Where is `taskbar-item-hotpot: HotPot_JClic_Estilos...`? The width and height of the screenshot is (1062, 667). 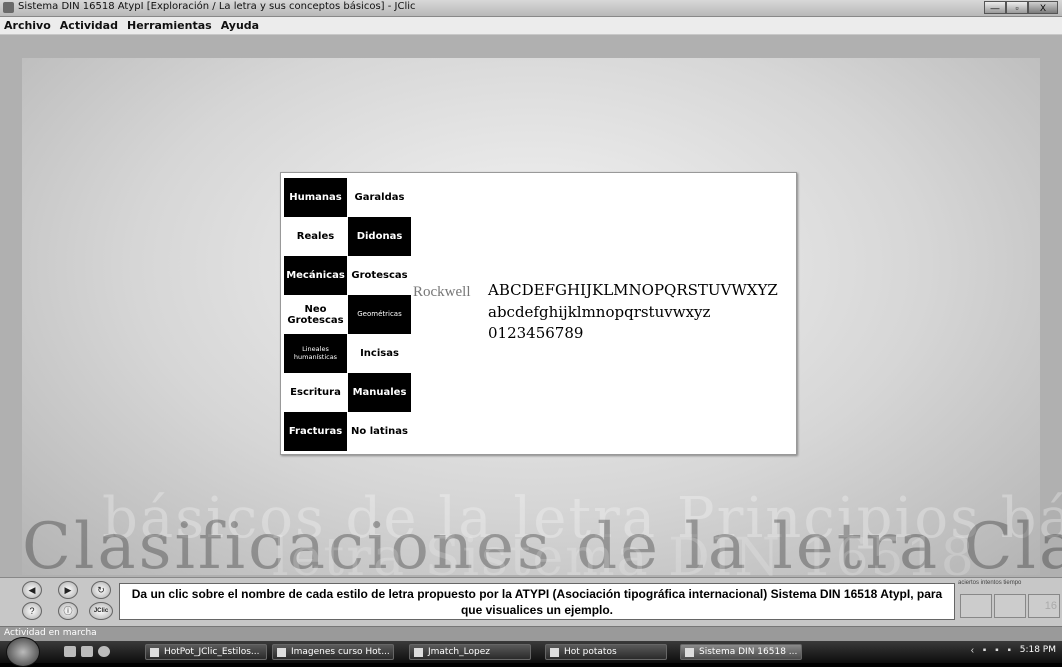 taskbar-item-hotpot: HotPot_JClic_Estilos... is located at coordinates (206, 652).